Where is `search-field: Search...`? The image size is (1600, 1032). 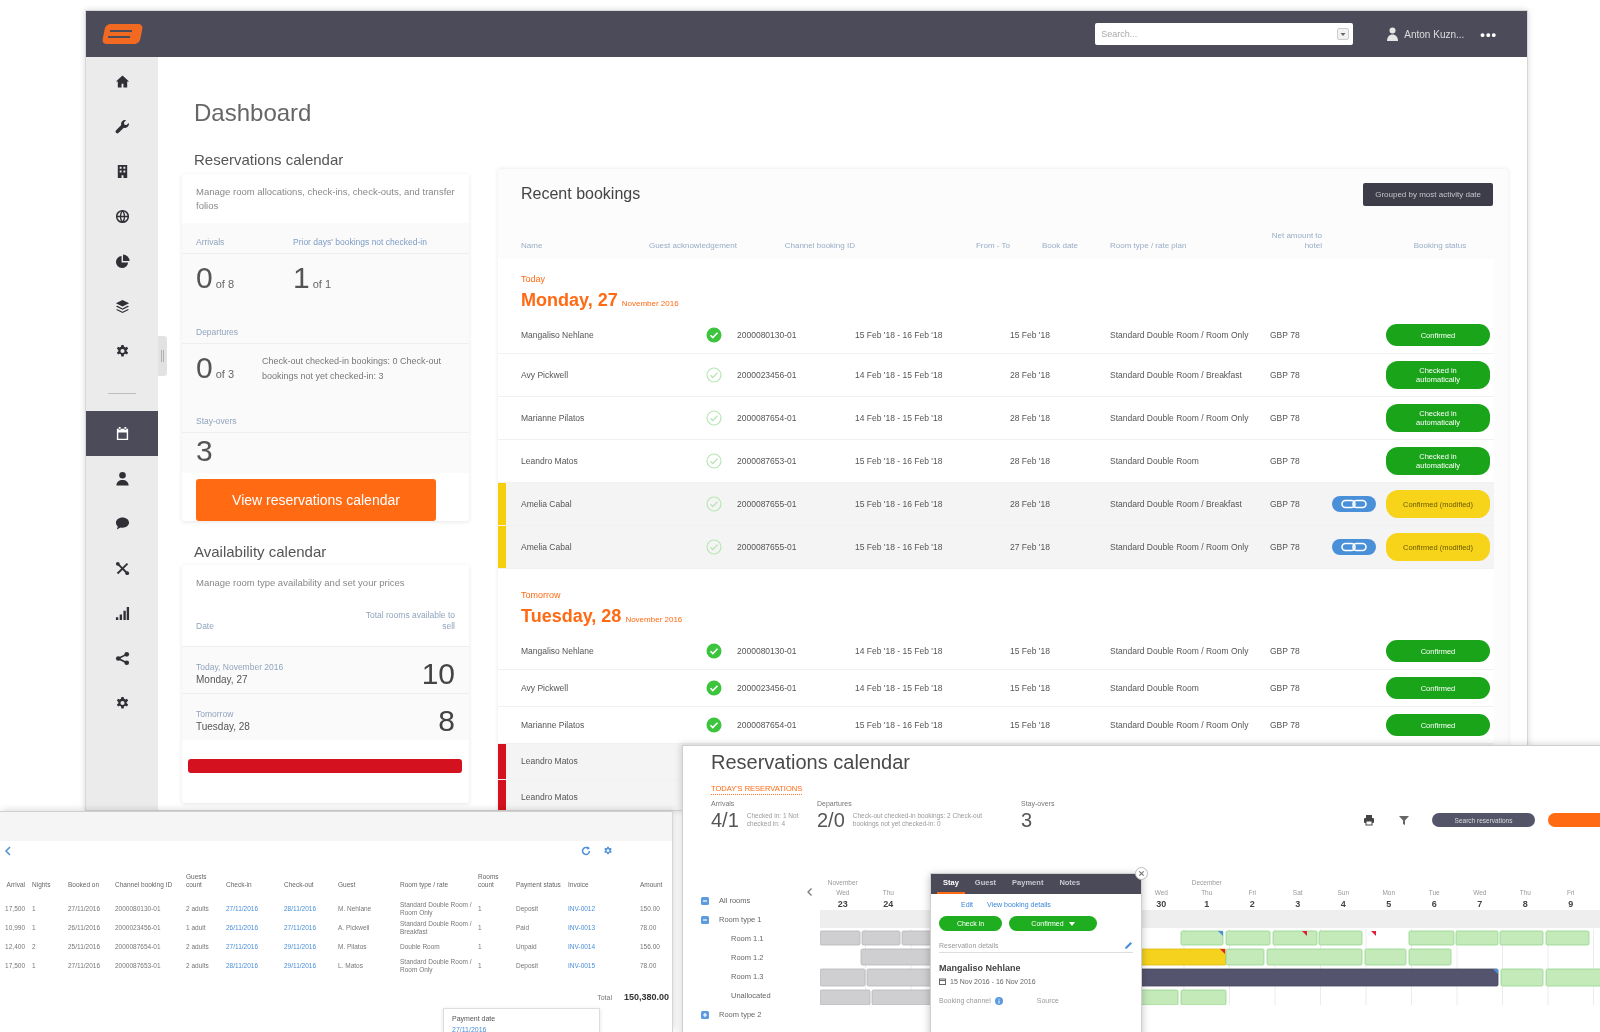 search-field: Search... is located at coordinates (1224, 34).